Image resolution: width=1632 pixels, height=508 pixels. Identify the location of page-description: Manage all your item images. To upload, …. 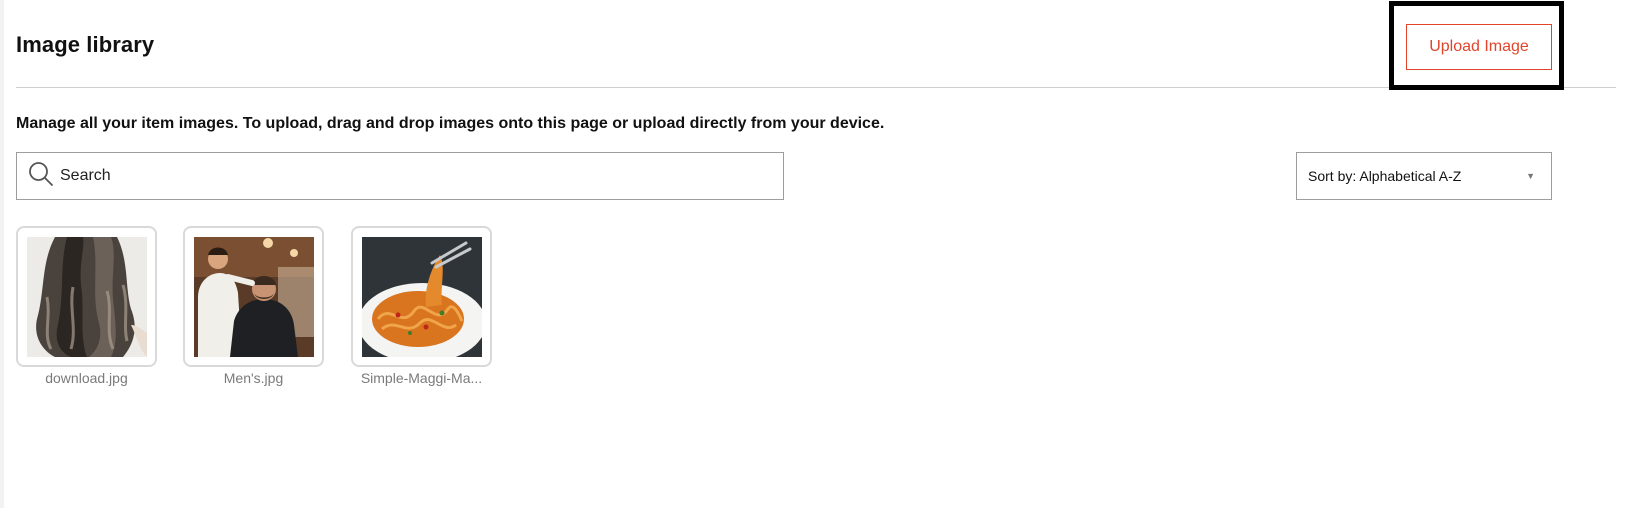
(450, 123).